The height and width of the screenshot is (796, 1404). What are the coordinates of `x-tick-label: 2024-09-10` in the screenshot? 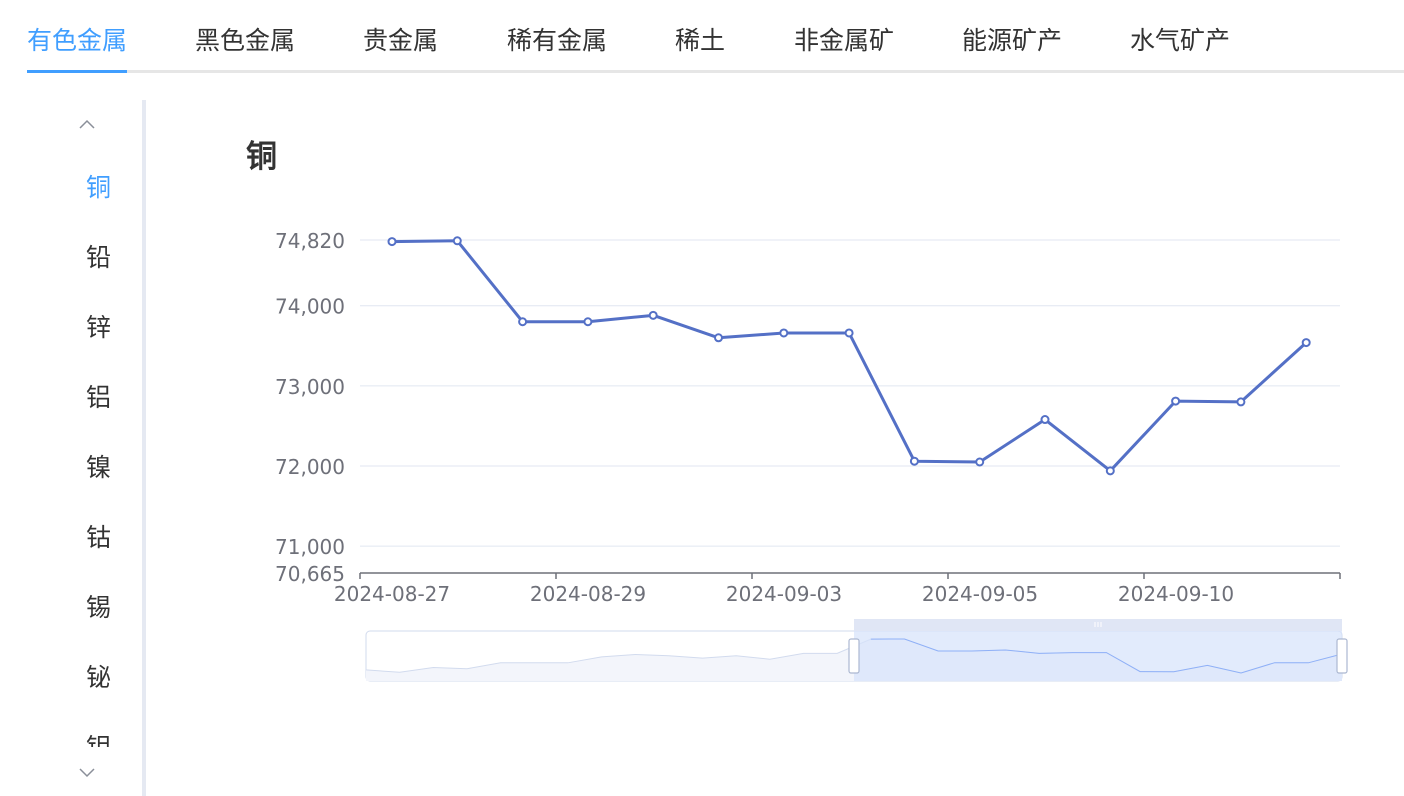 It's located at (1176, 594).